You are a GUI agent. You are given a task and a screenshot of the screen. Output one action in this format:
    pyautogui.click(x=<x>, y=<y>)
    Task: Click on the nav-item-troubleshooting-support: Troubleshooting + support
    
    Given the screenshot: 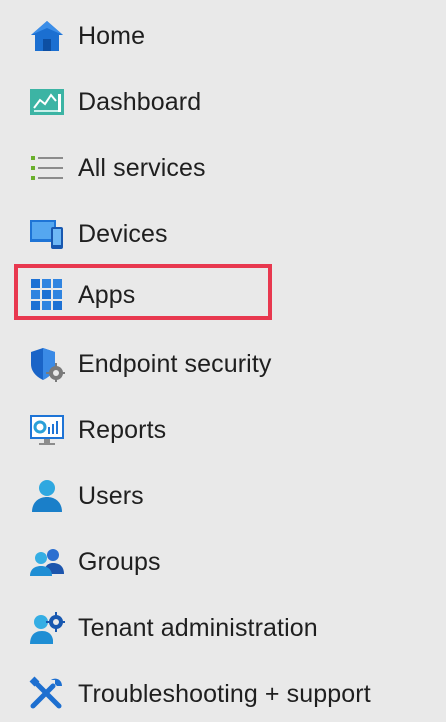 What is the action you would take?
    pyautogui.click(x=192, y=694)
    